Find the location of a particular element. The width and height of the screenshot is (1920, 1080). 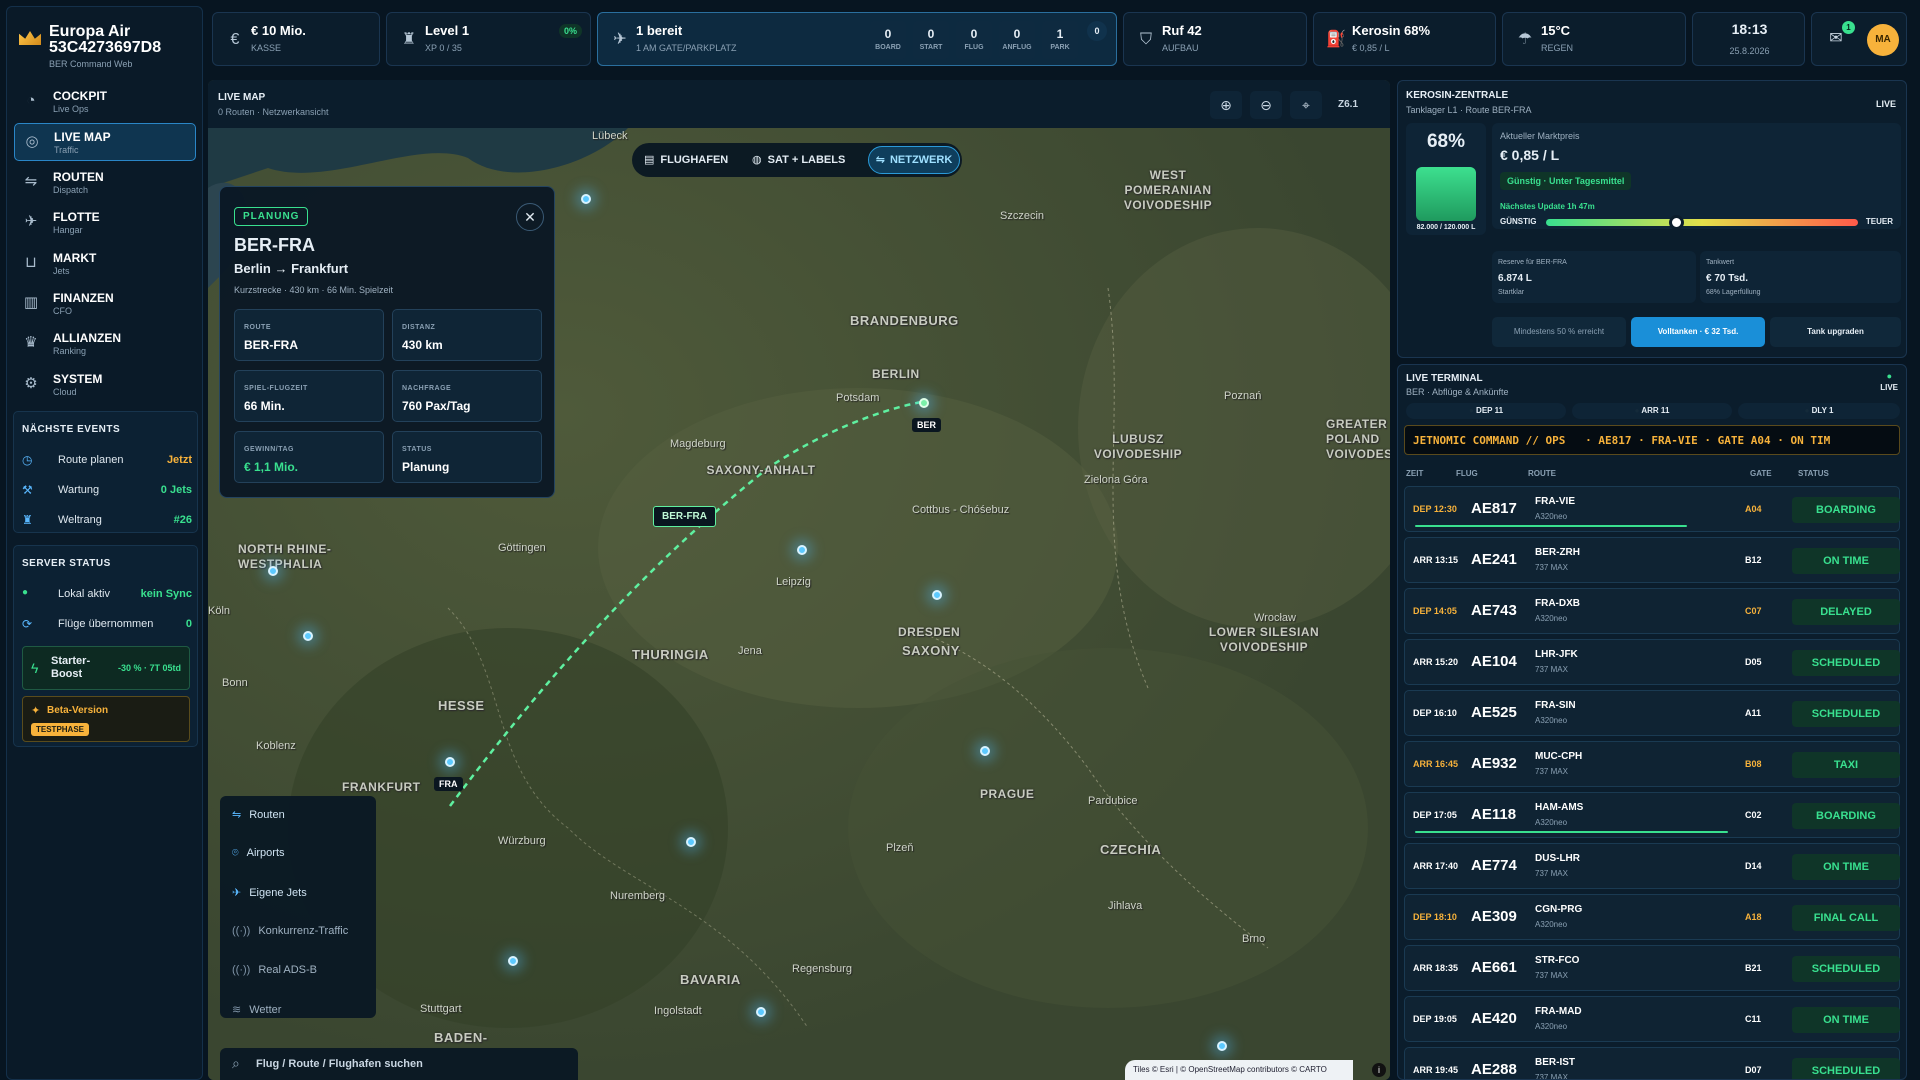

event-value: #26 is located at coordinates (182, 520).